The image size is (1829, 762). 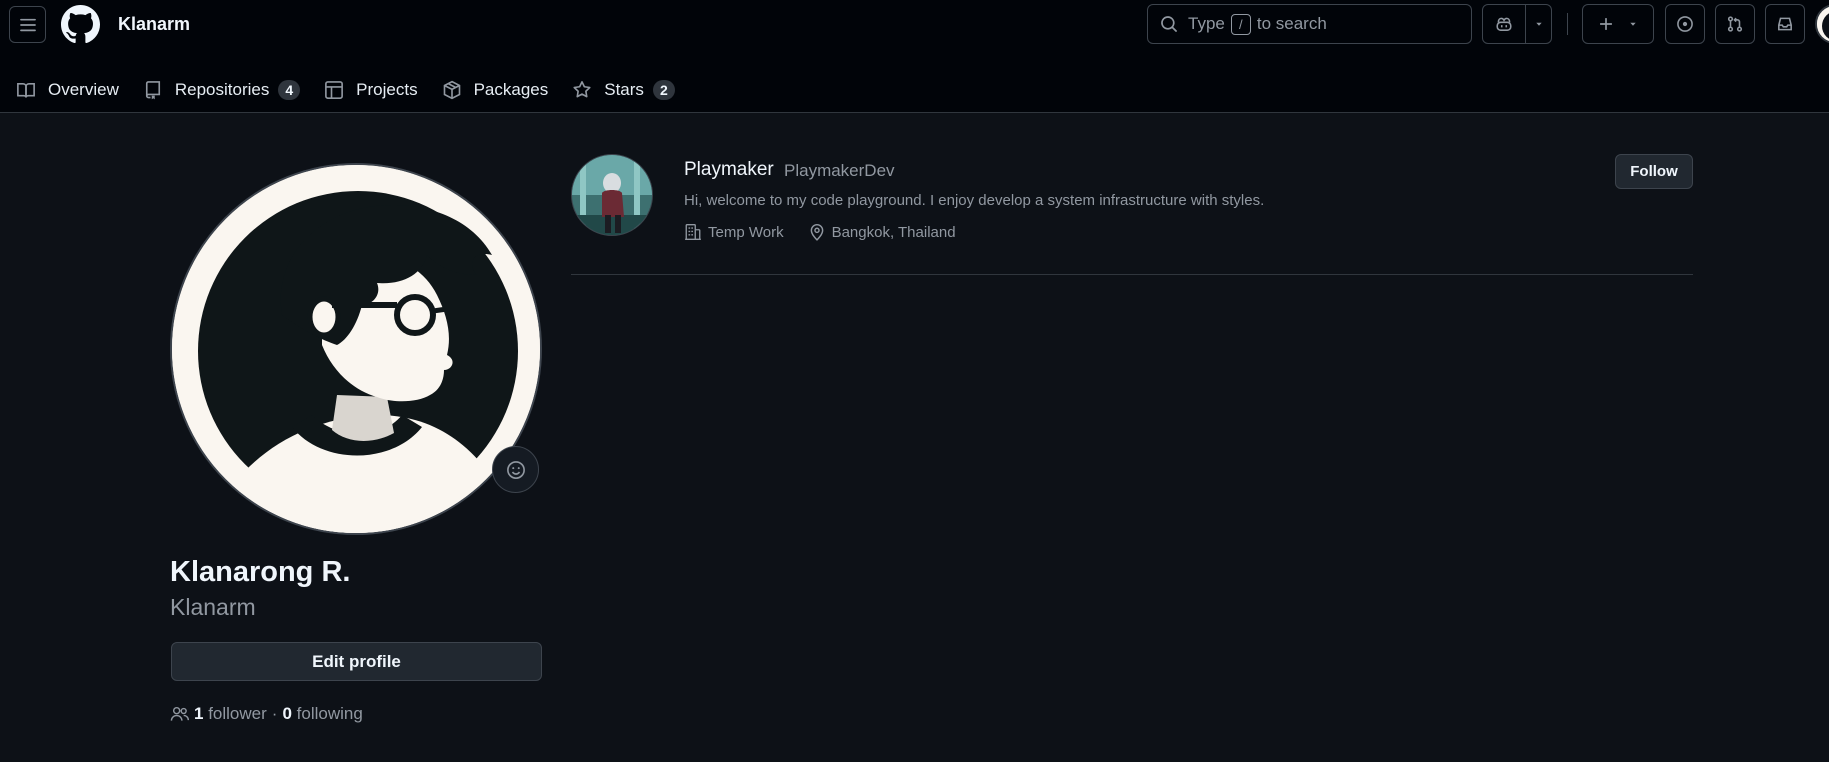 What do you see at coordinates (1618, 24) in the screenshot?
I see `create-new-button` at bounding box center [1618, 24].